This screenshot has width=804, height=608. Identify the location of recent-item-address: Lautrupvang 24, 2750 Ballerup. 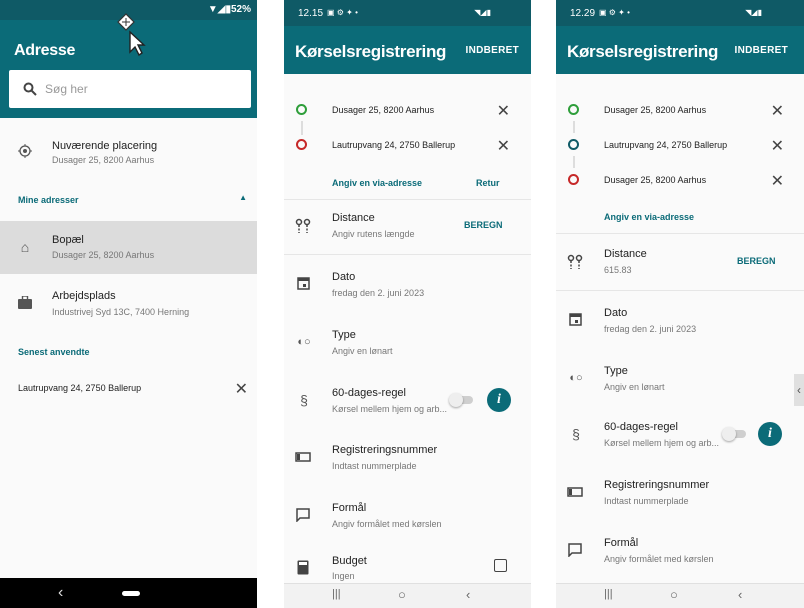
(80, 388).